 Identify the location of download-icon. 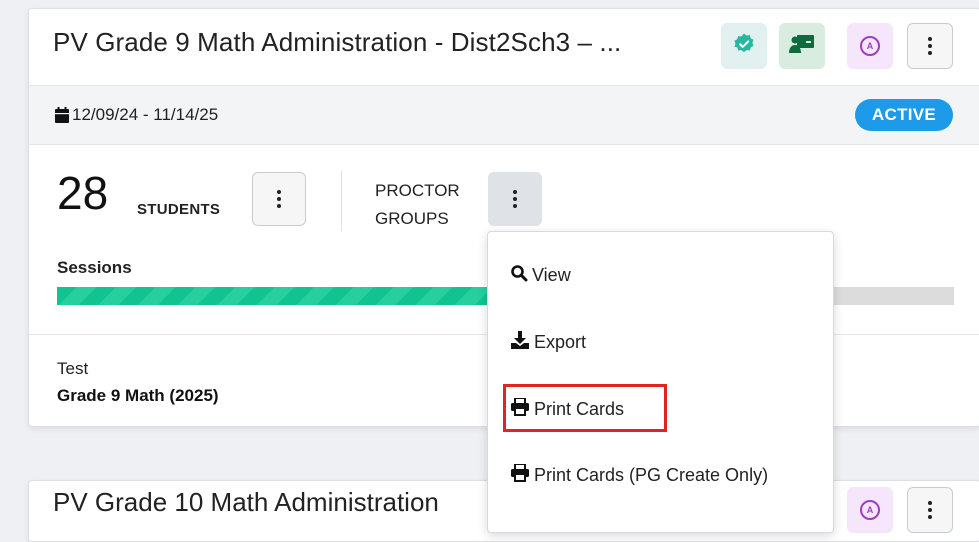
(520, 342).